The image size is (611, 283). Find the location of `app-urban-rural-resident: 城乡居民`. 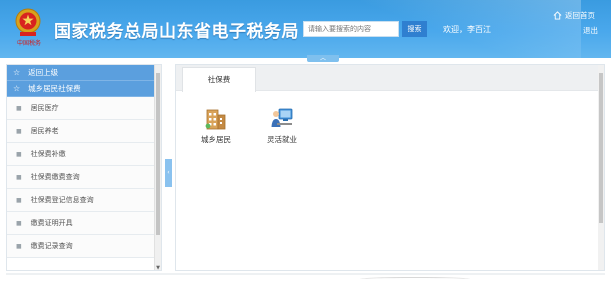

app-urban-rural-resident: 城乡居民 is located at coordinates (216, 125).